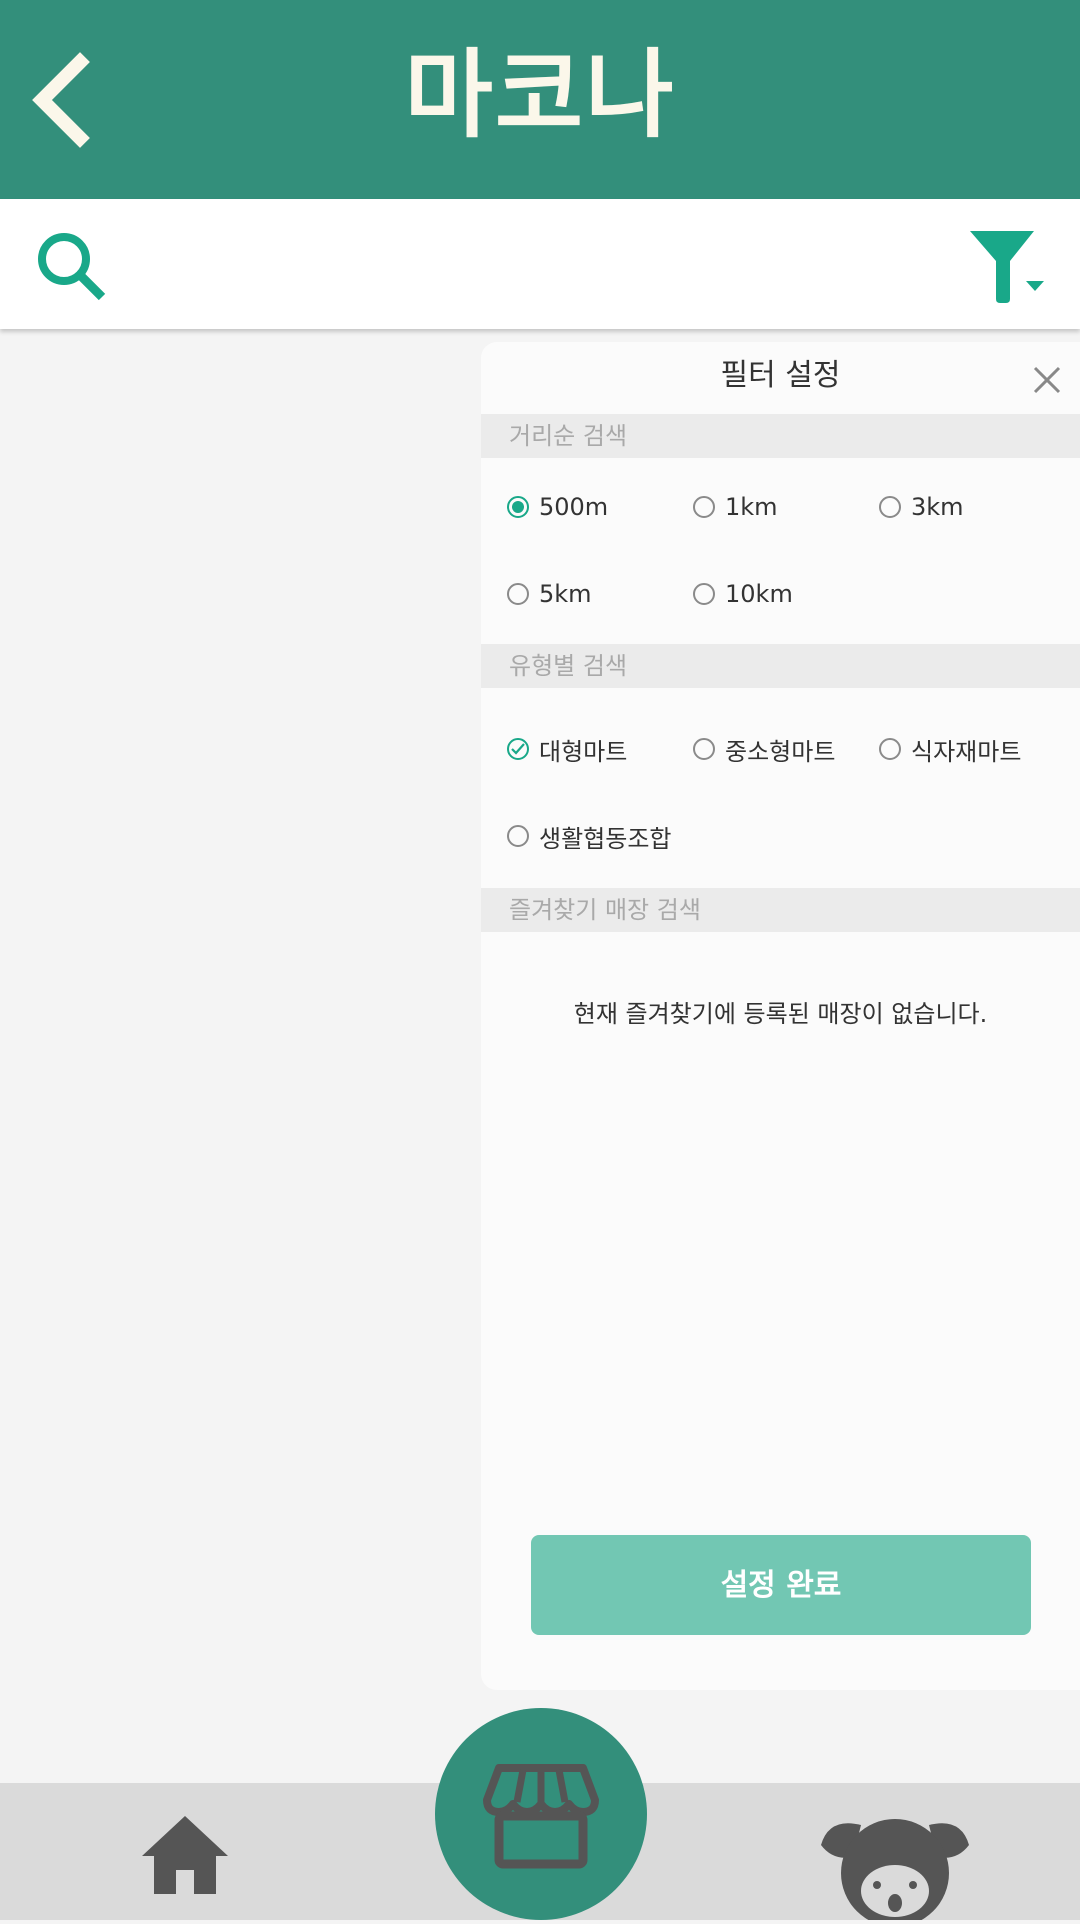 The height and width of the screenshot is (1924, 1080). Describe the element at coordinates (780, 436) in the screenshot. I see `distance-section-header: 거리순 검색` at that location.